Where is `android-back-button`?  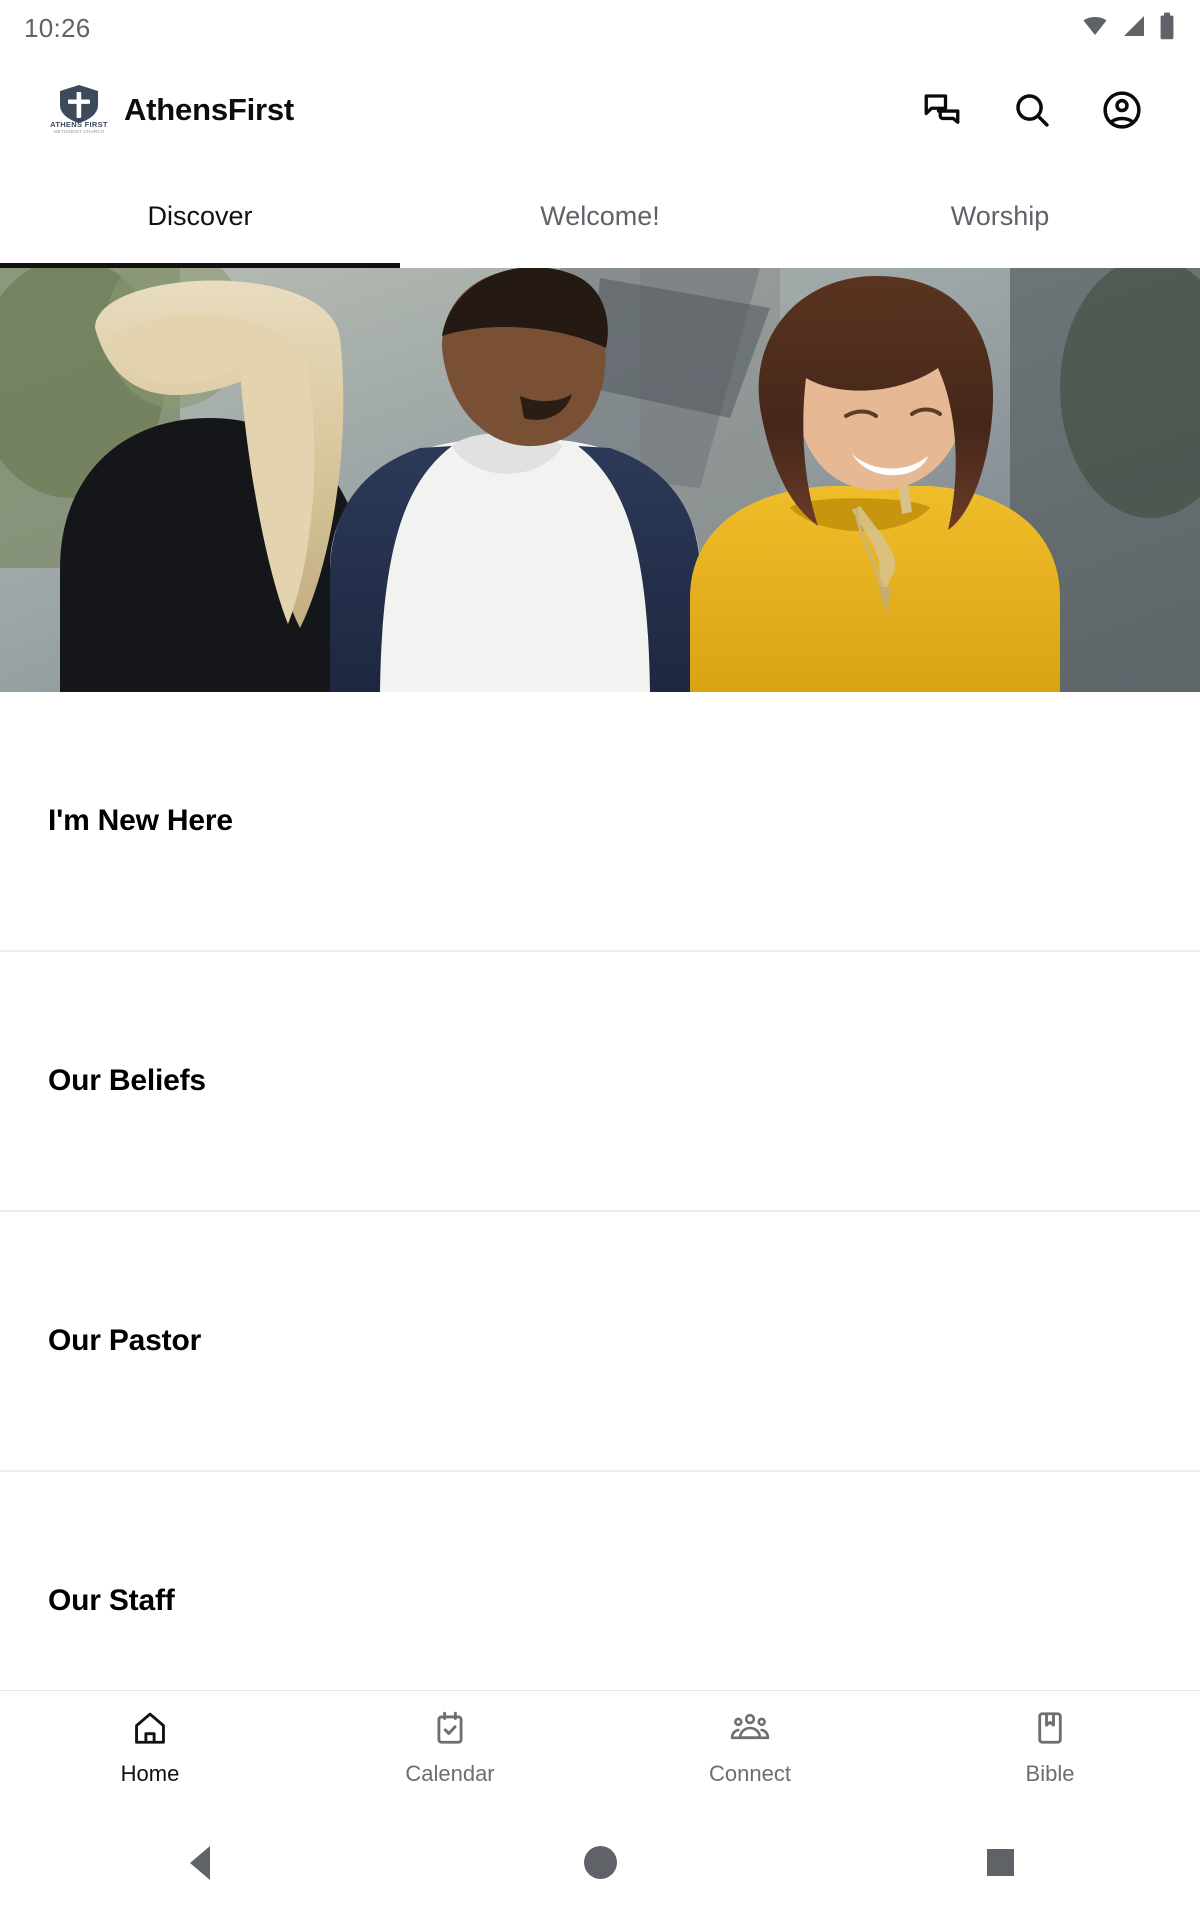
android-back-button is located at coordinates (200, 1863).